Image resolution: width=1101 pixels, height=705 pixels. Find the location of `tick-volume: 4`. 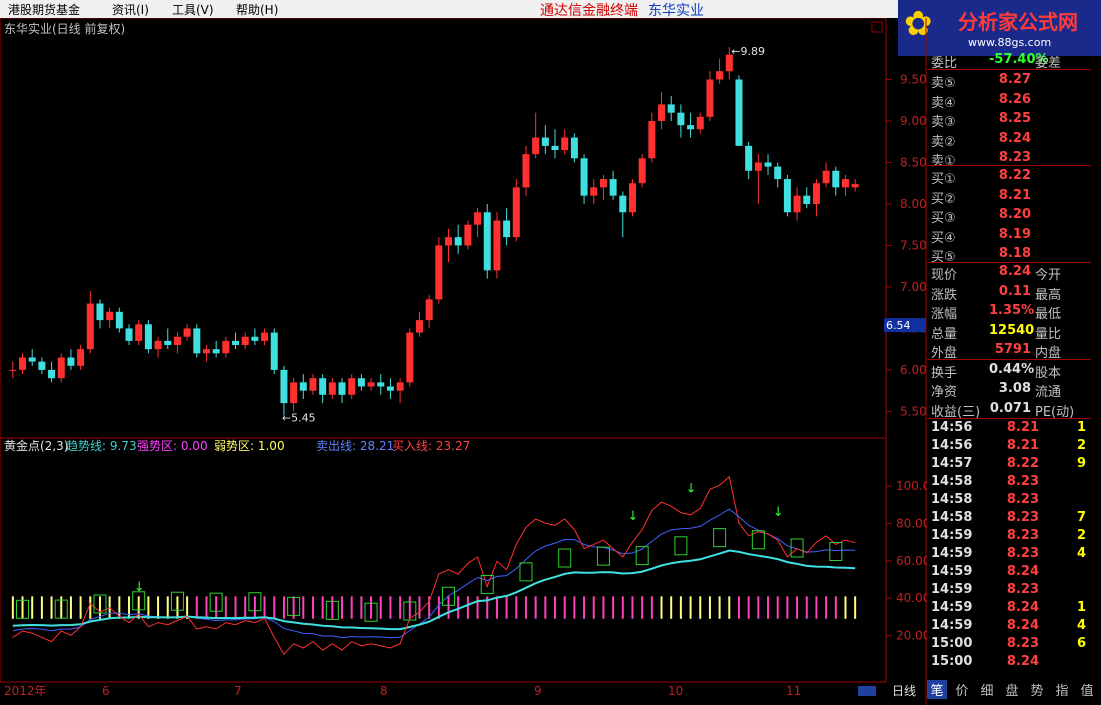

tick-volume: 4 is located at coordinates (1082, 553).